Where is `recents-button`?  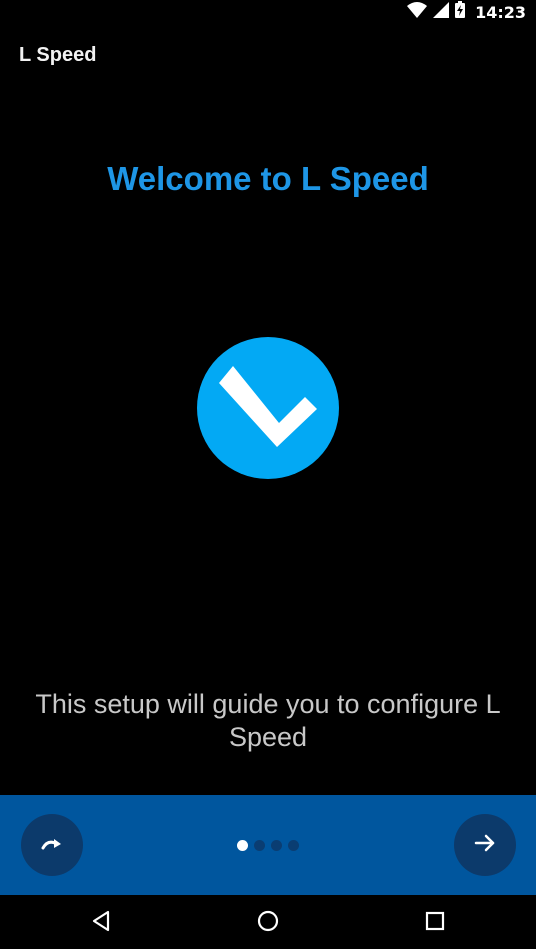
recents-button is located at coordinates (435, 923).